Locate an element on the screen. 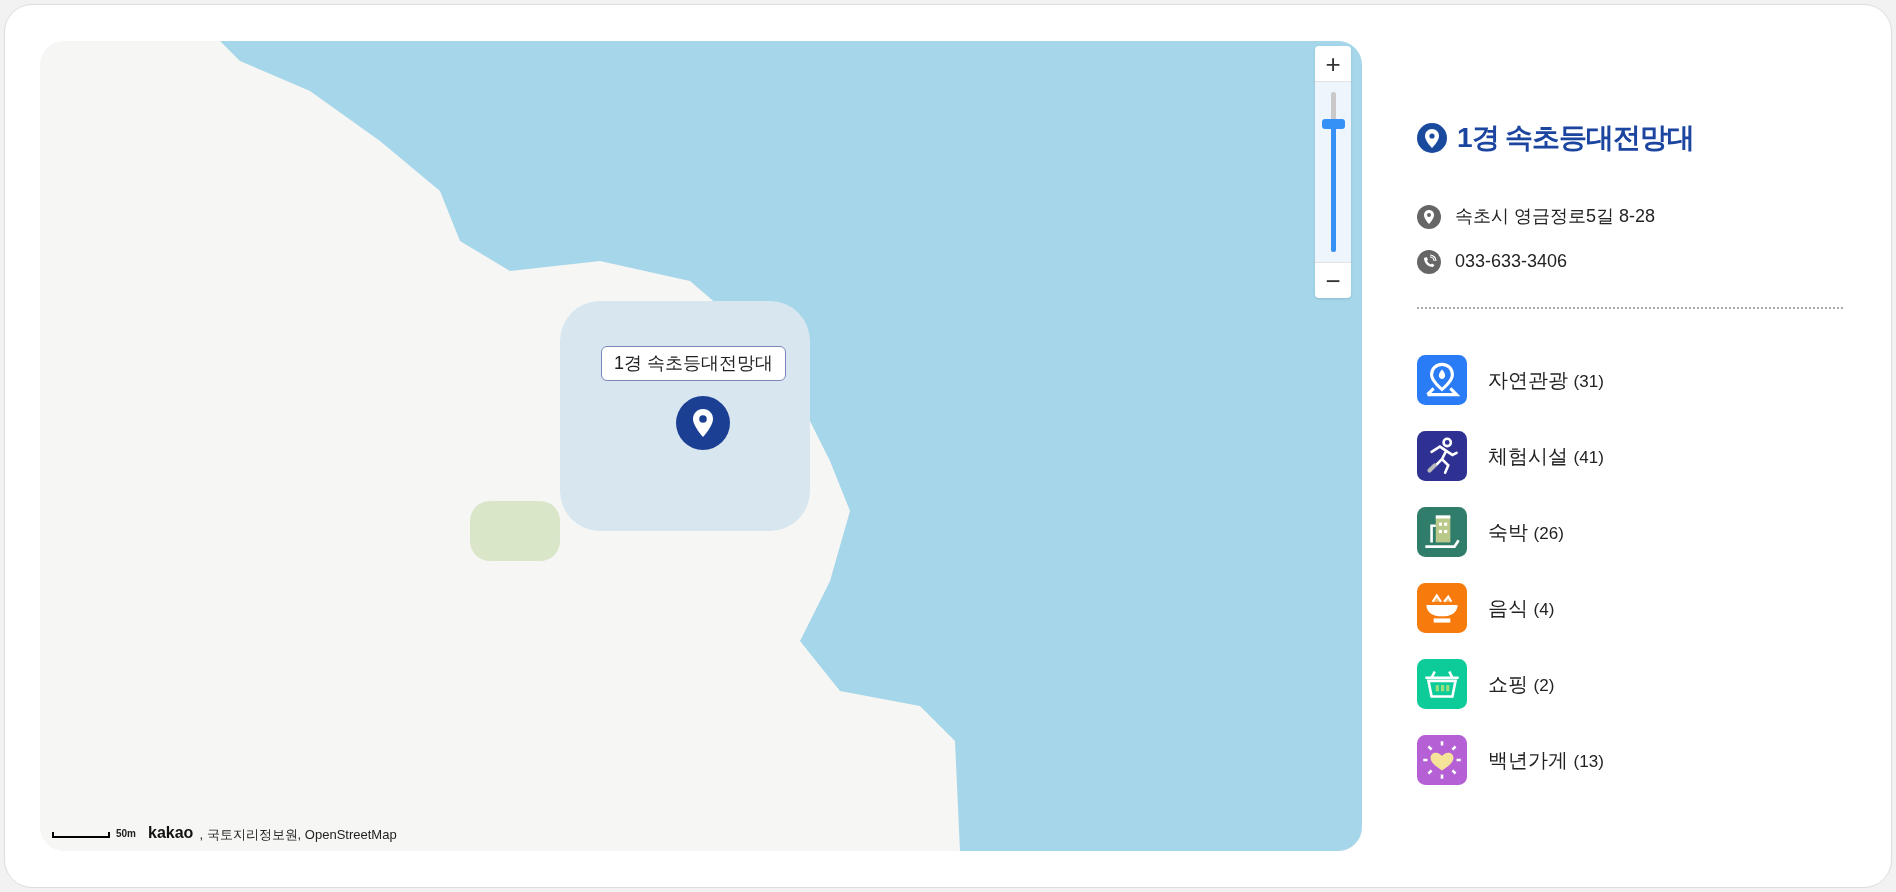 The width and height of the screenshot is (1896, 892). scale-label: 50m is located at coordinates (126, 834).